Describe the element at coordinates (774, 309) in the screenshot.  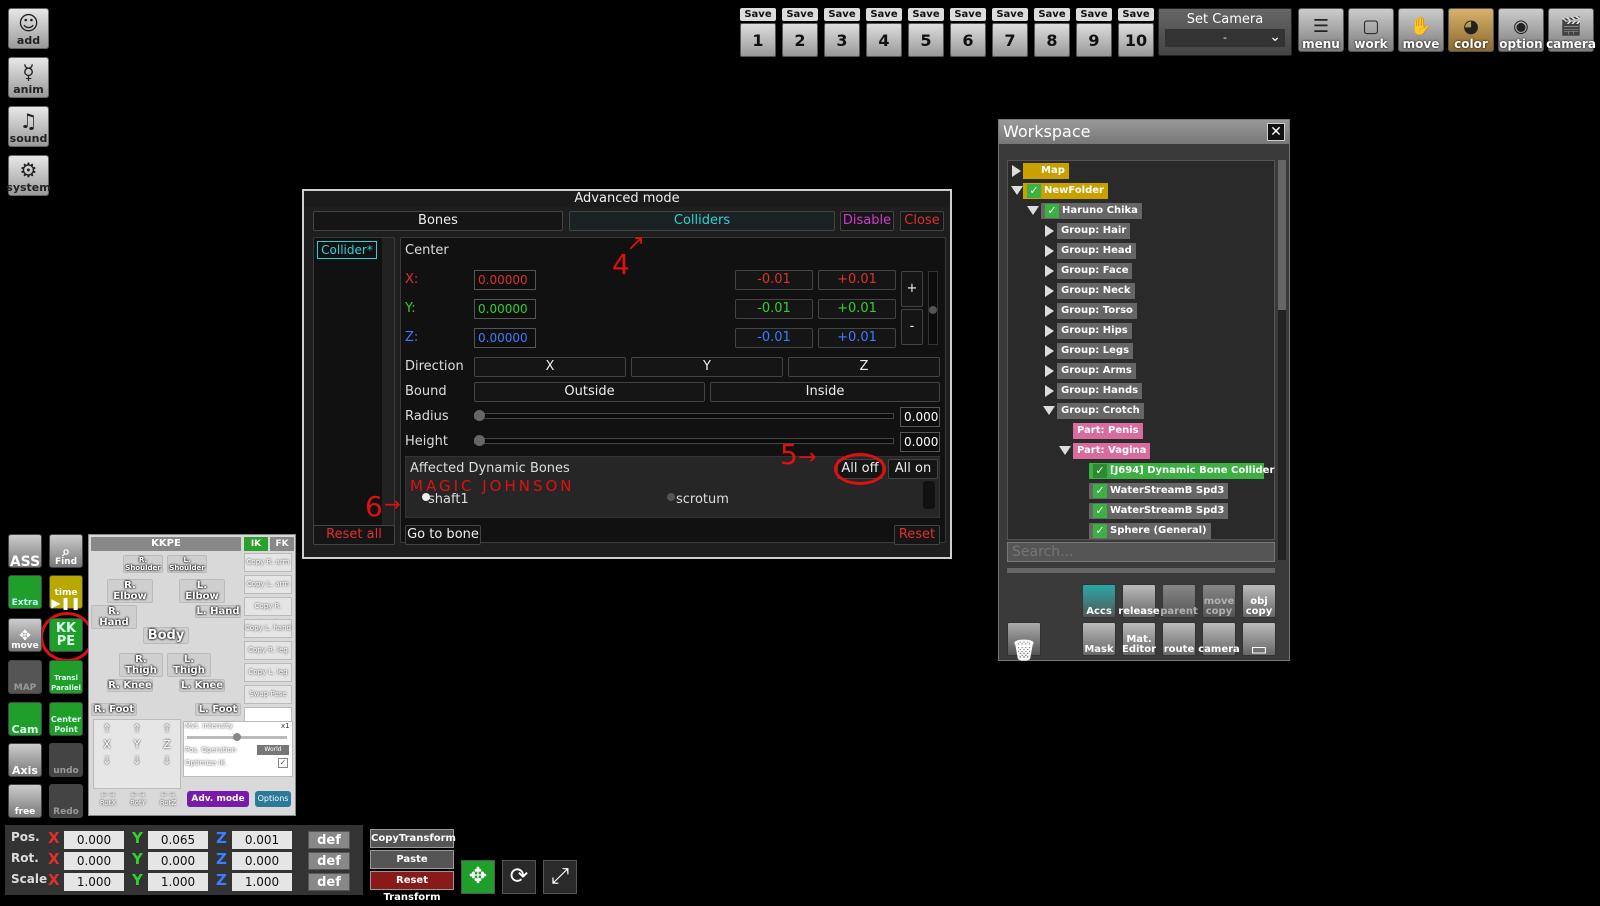
I see `y-minus-button: -0.01` at that location.